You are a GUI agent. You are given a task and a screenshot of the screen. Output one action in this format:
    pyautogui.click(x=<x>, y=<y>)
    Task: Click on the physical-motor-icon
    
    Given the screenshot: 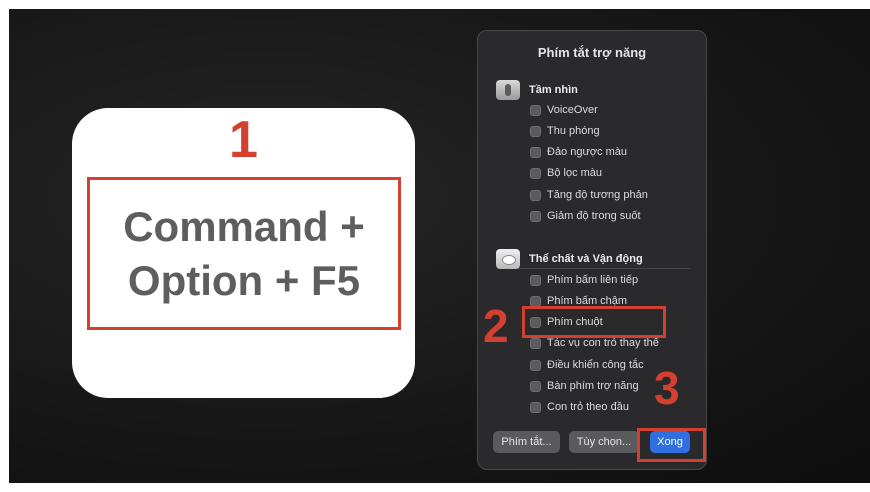 What is the action you would take?
    pyautogui.click(x=508, y=259)
    